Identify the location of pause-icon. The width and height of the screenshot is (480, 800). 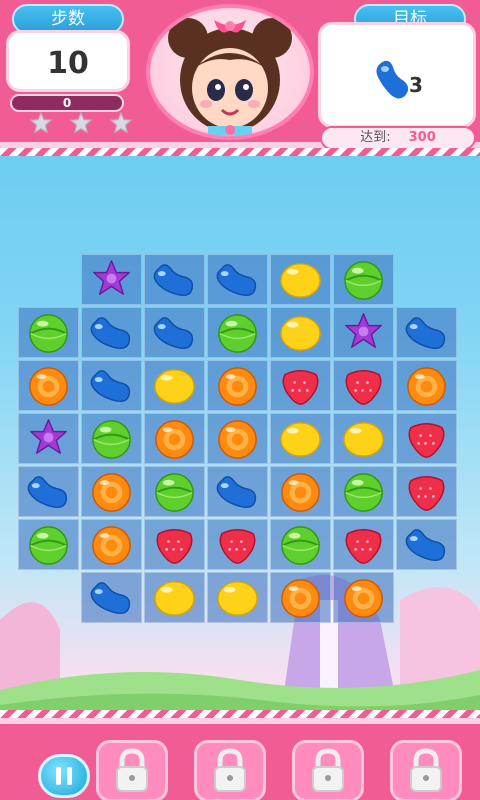
(64, 776).